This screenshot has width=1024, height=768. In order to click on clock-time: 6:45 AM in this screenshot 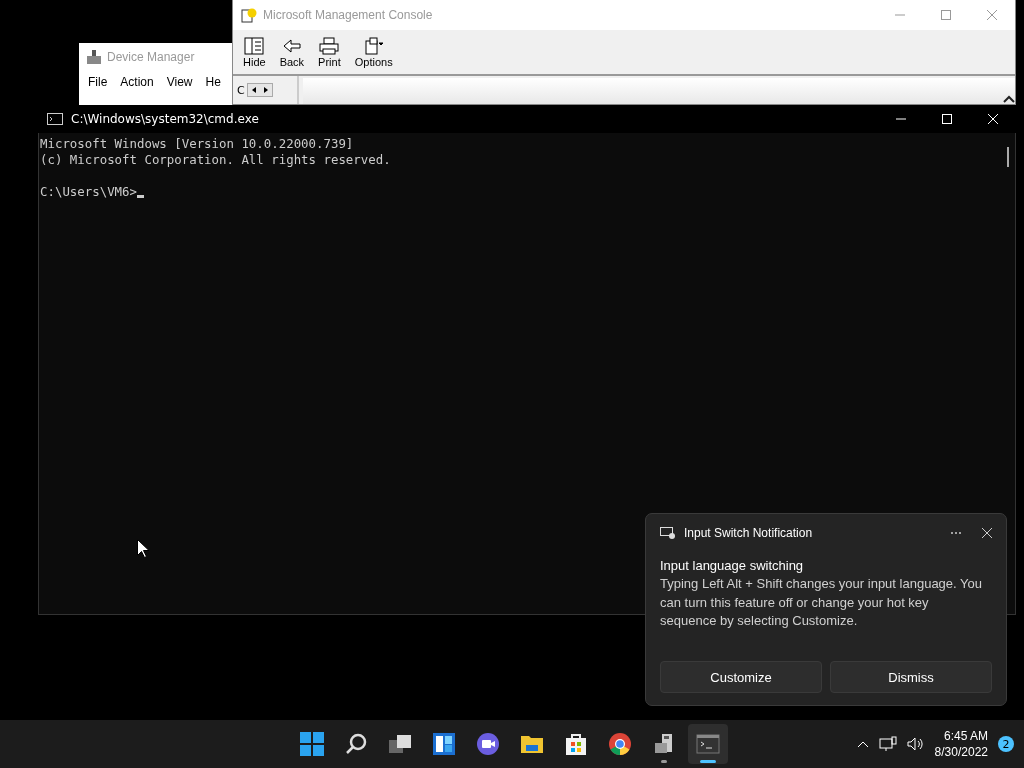, I will do `click(965, 736)`.